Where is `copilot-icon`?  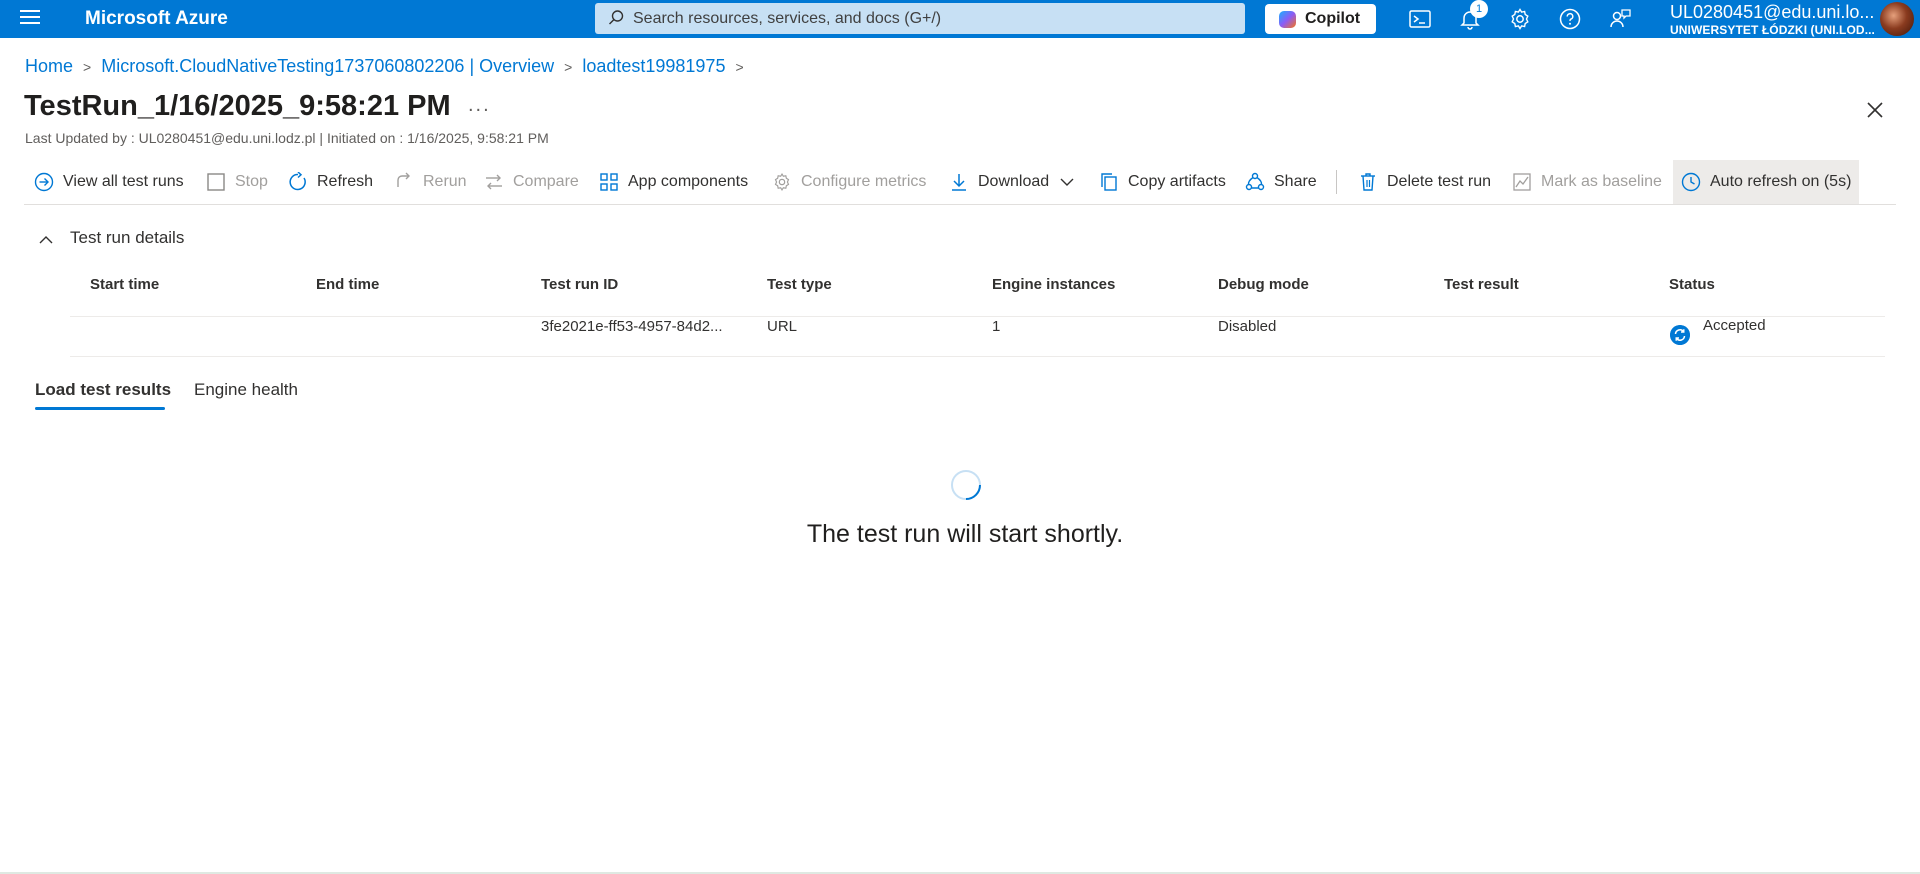 copilot-icon is located at coordinates (1287, 19).